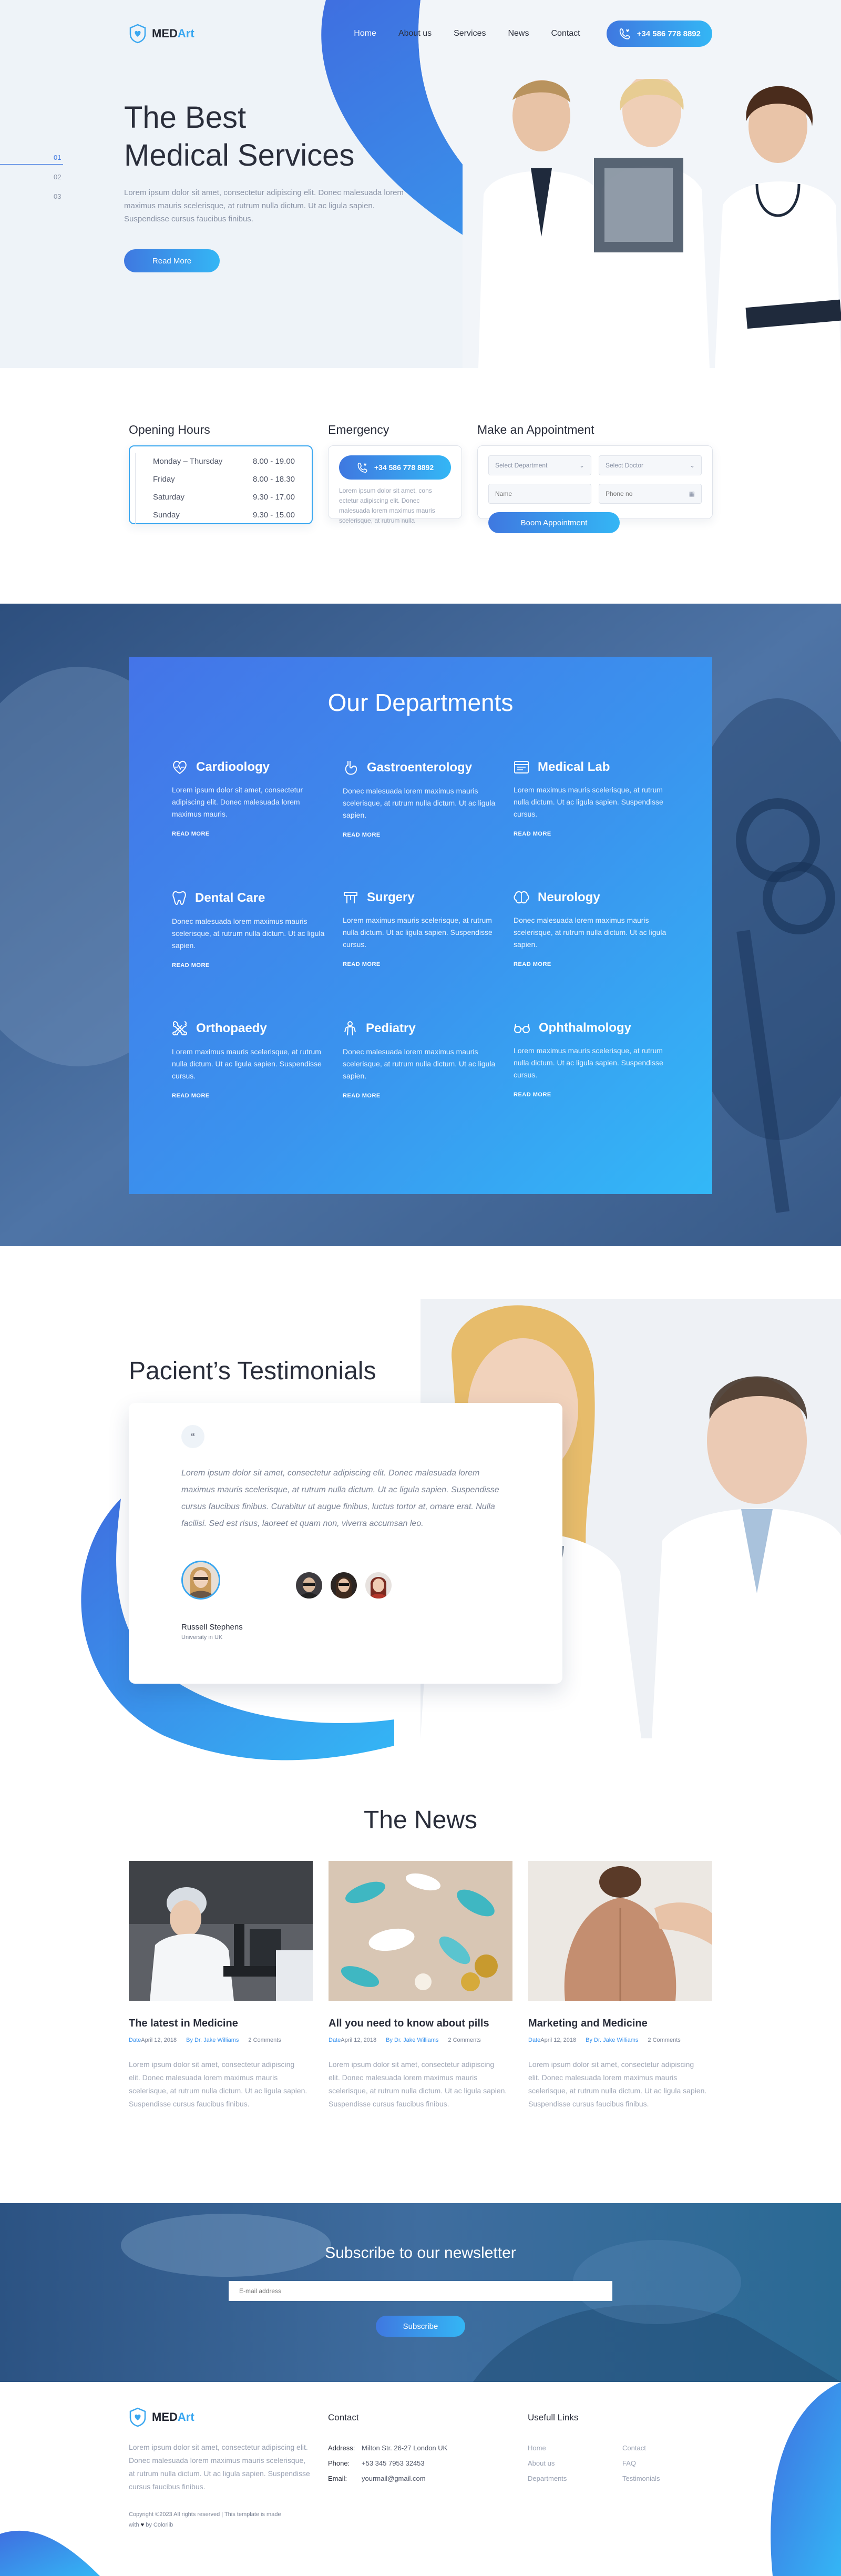 The image size is (841, 2576). I want to click on footer-email: Email: yourmail@gmail.com, so click(388, 2478).